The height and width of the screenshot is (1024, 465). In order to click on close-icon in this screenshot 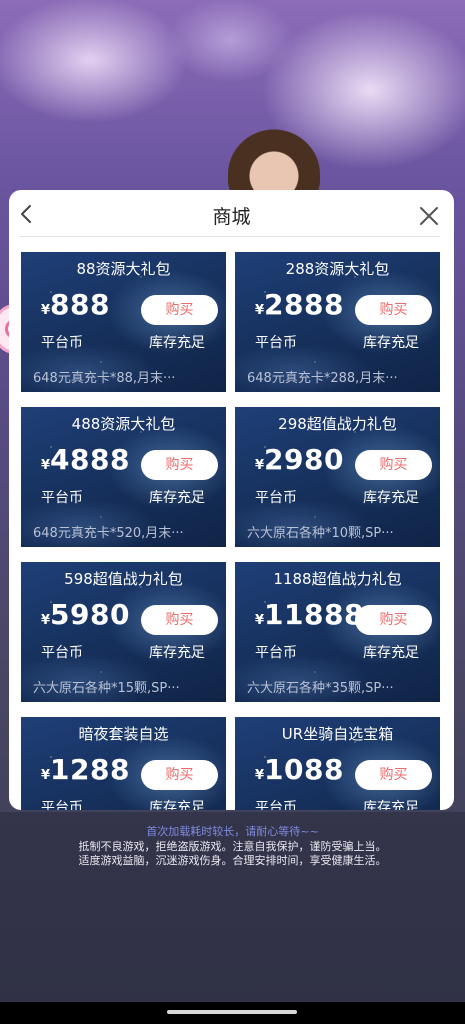, I will do `click(429, 216)`.